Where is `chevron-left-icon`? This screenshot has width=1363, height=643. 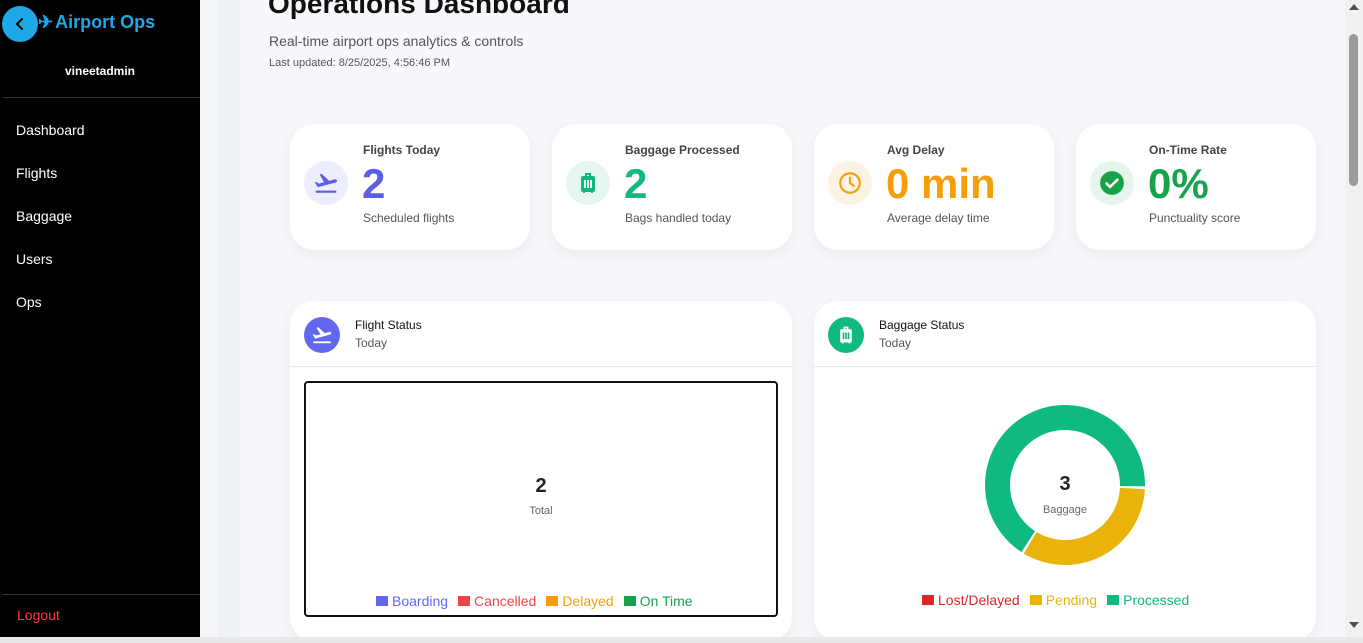
chevron-left-icon is located at coordinates (19, 24).